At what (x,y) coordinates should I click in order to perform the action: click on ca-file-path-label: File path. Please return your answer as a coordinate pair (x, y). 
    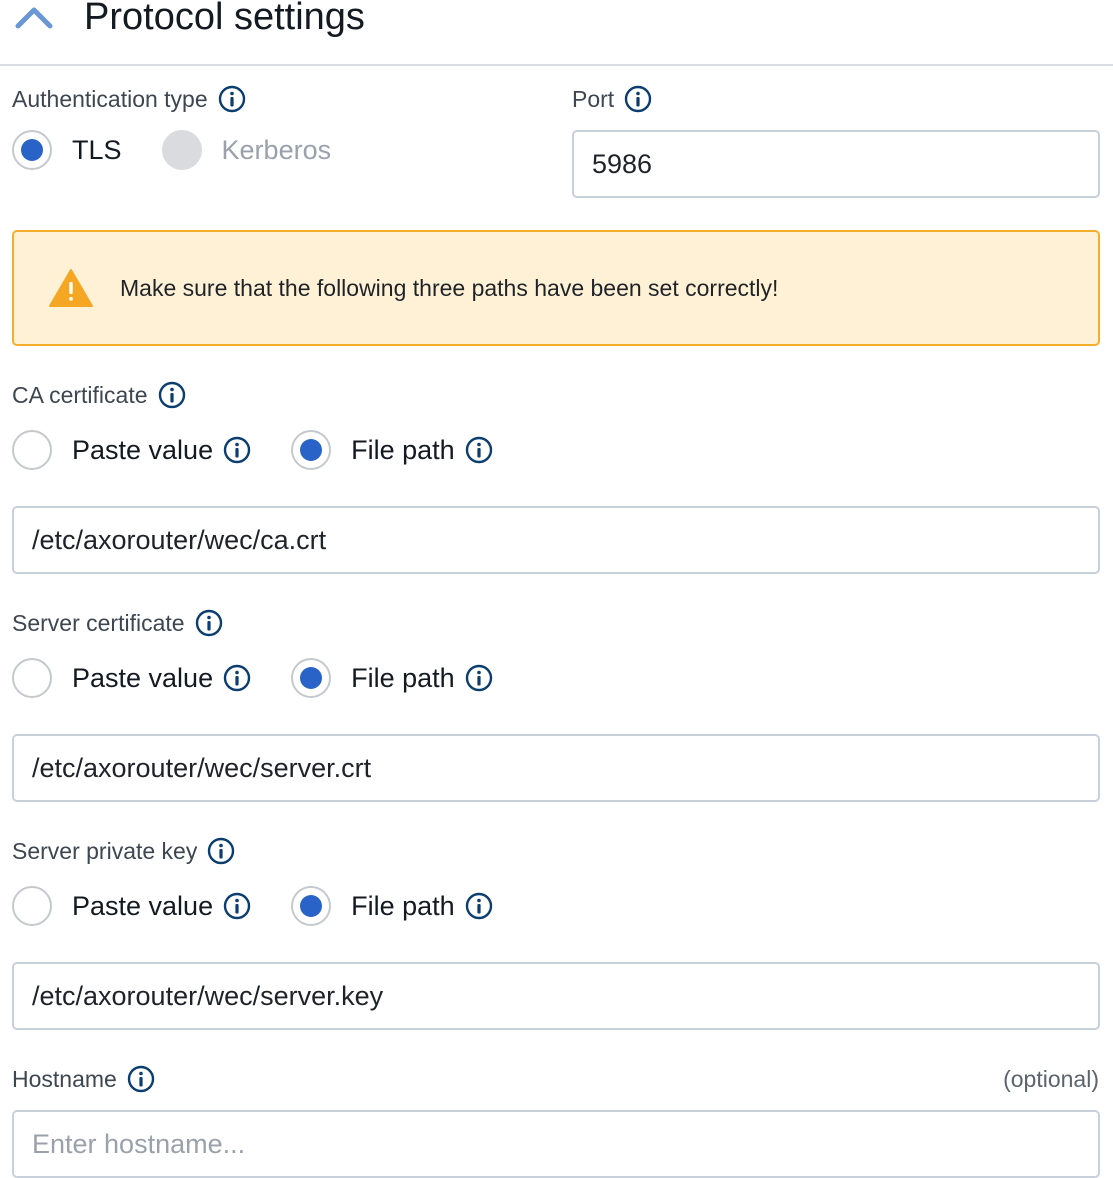
    Looking at the image, I should click on (403, 450).